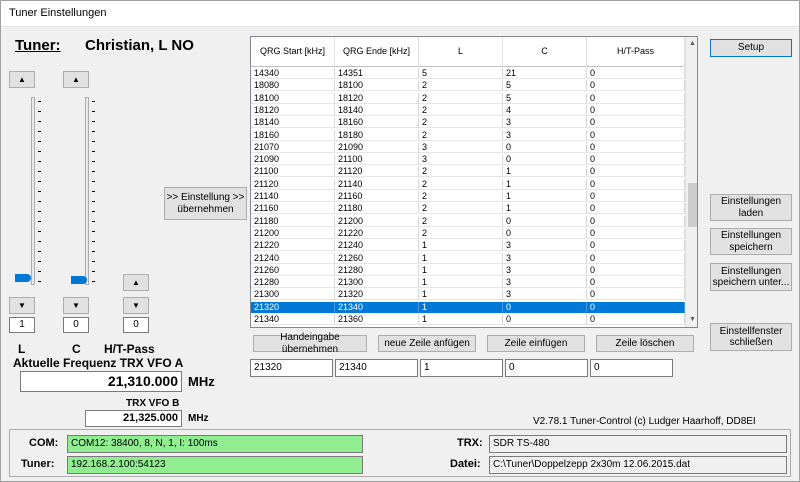 This screenshot has height=482, width=800. I want to click on table-row: 21300 21320 1 3 0, so click(468, 295).